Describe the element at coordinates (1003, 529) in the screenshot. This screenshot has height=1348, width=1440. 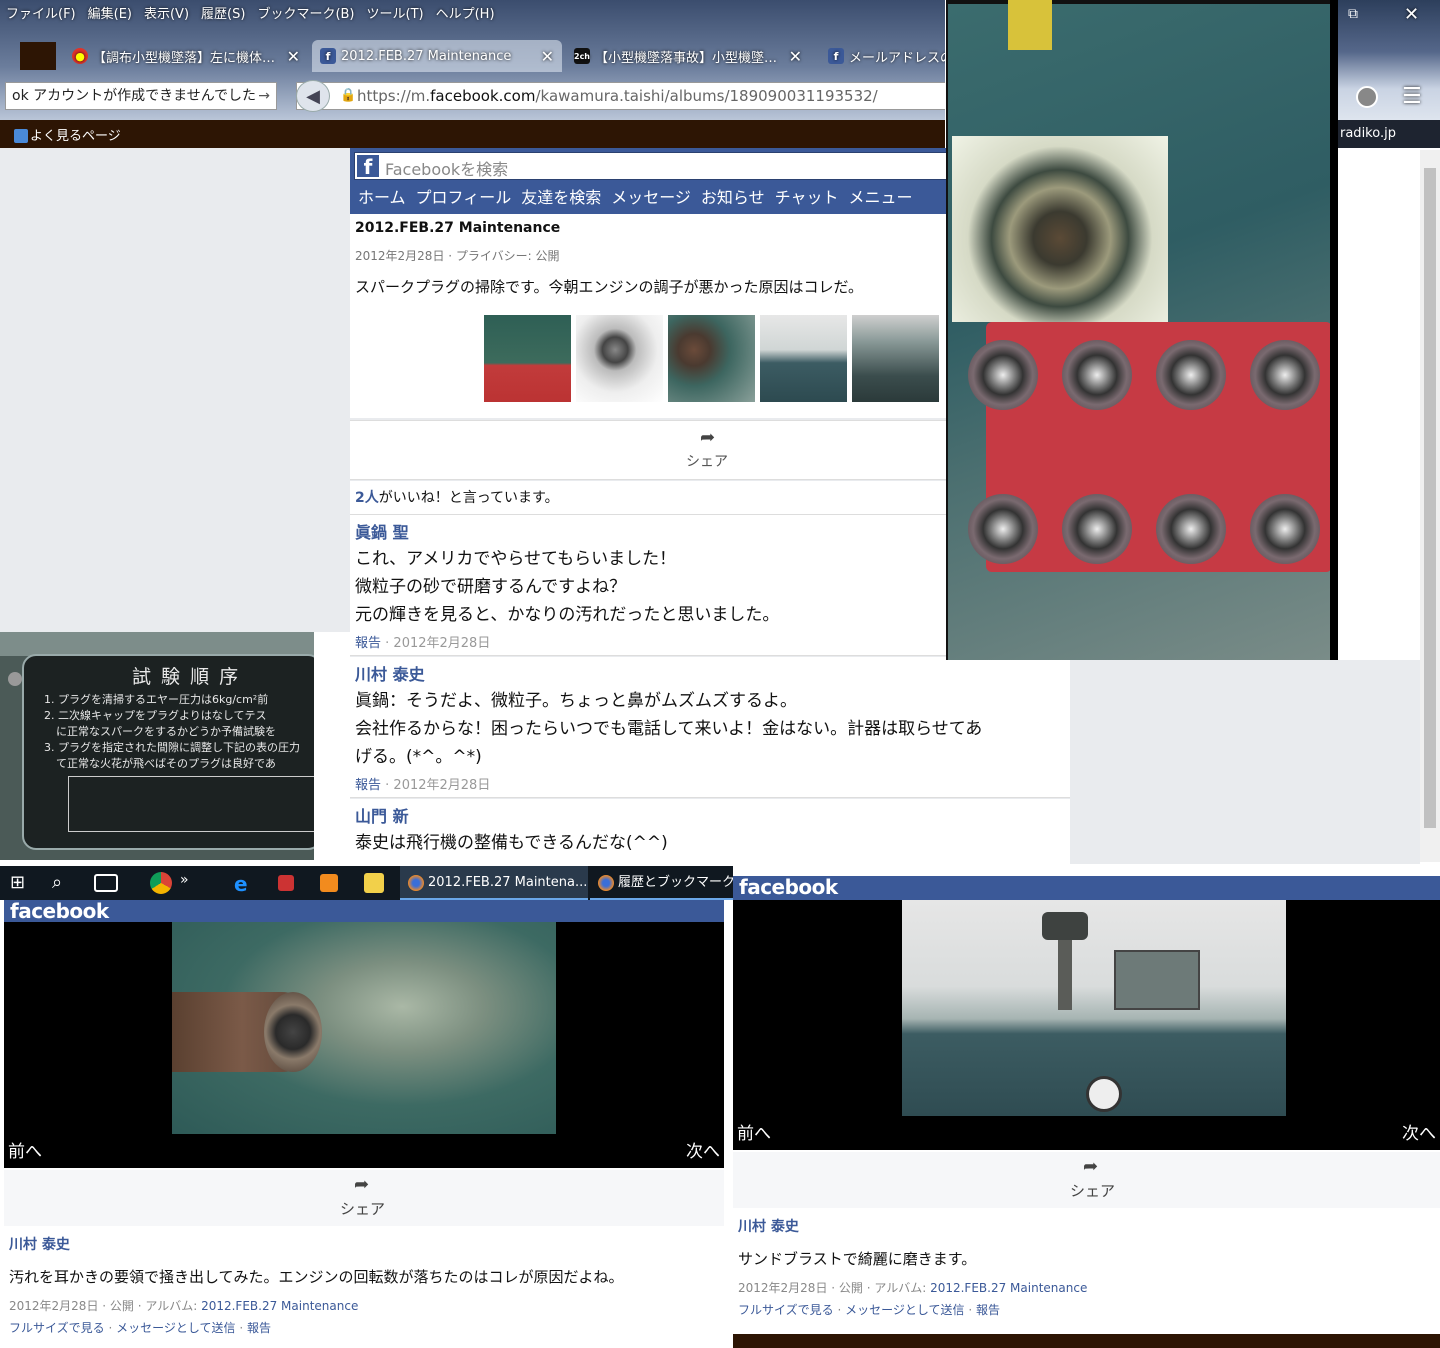
I see `spark-plug` at that location.